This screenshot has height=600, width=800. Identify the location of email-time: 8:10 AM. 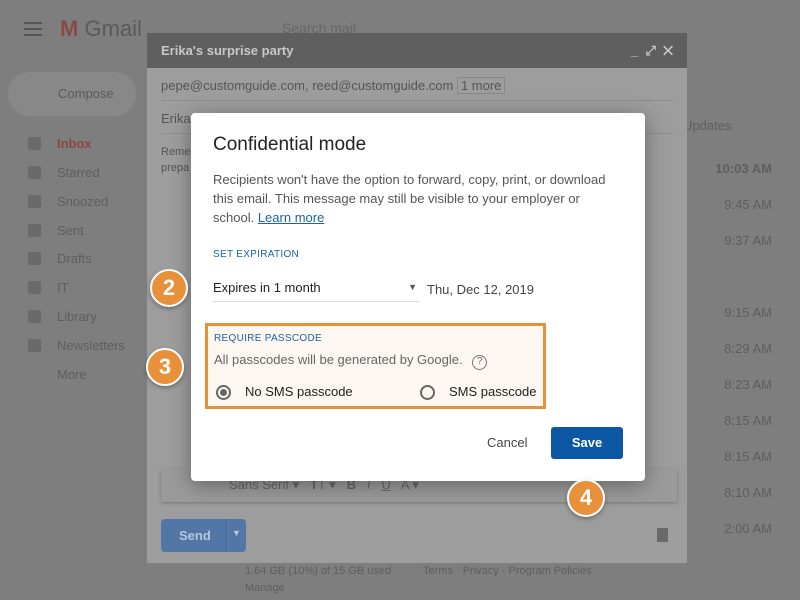
(748, 492).